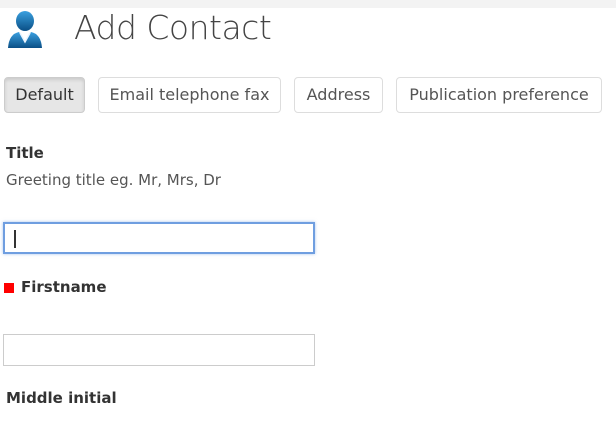  Describe the element at coordinates (44, 95) in the screenshot. I see `tab-default: Default` at that location.